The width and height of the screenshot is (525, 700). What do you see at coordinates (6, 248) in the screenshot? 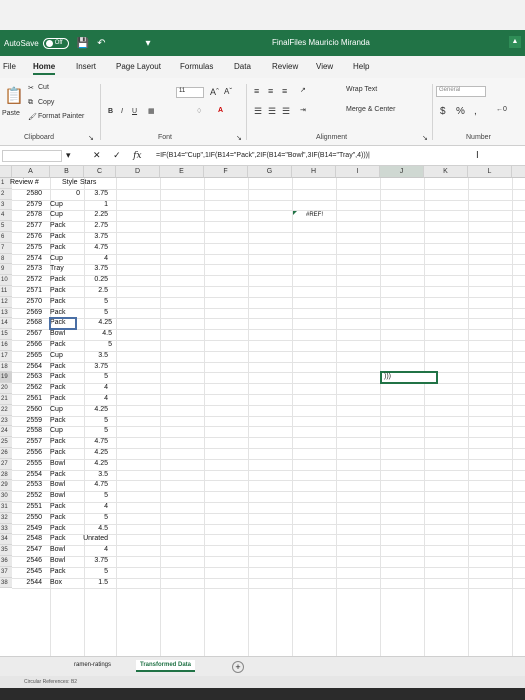
I see `row-header-7: 7` at bounding box center [6, 248].